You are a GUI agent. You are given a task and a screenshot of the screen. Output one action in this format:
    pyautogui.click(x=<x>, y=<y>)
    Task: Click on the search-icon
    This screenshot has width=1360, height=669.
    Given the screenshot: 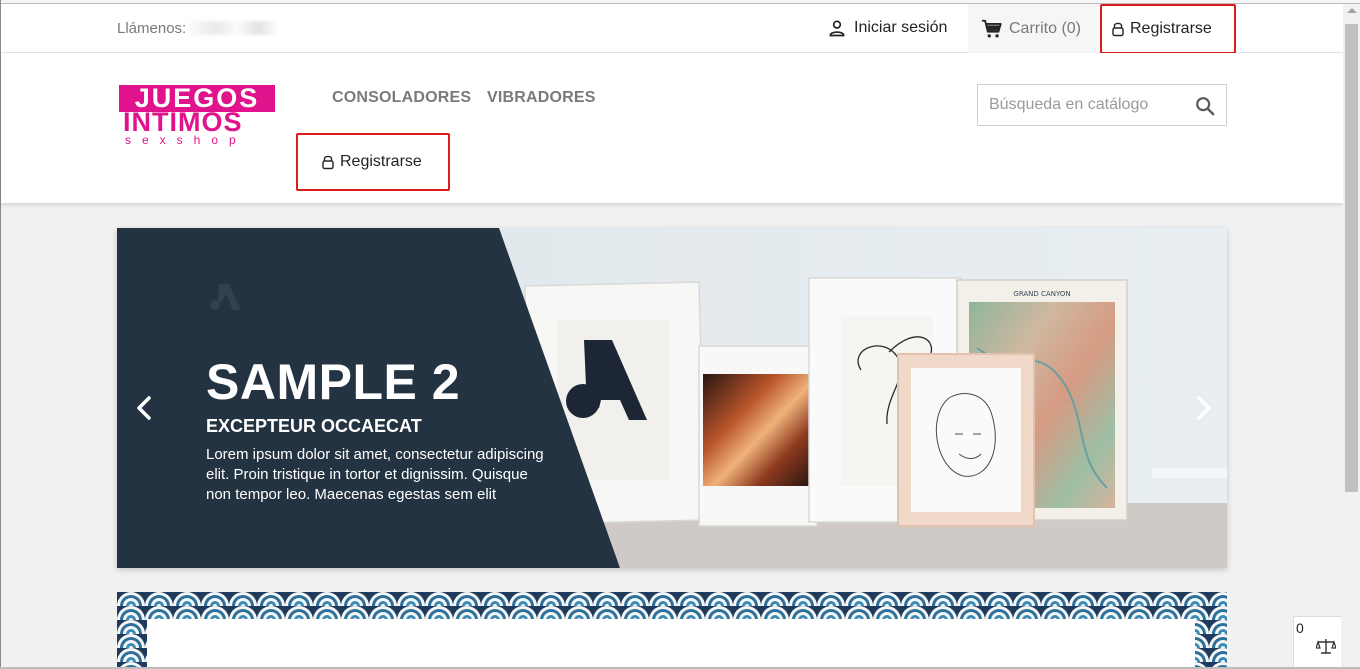 What is the action you would take?
    pyautogui.click(x=1205, y=106)
    